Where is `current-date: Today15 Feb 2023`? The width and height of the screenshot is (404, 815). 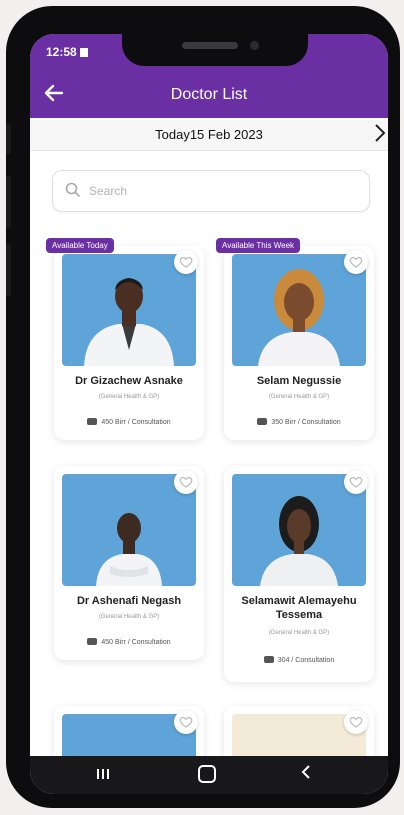
current-date: Today15 Feb 2023 is located at coordinates (209, 134).